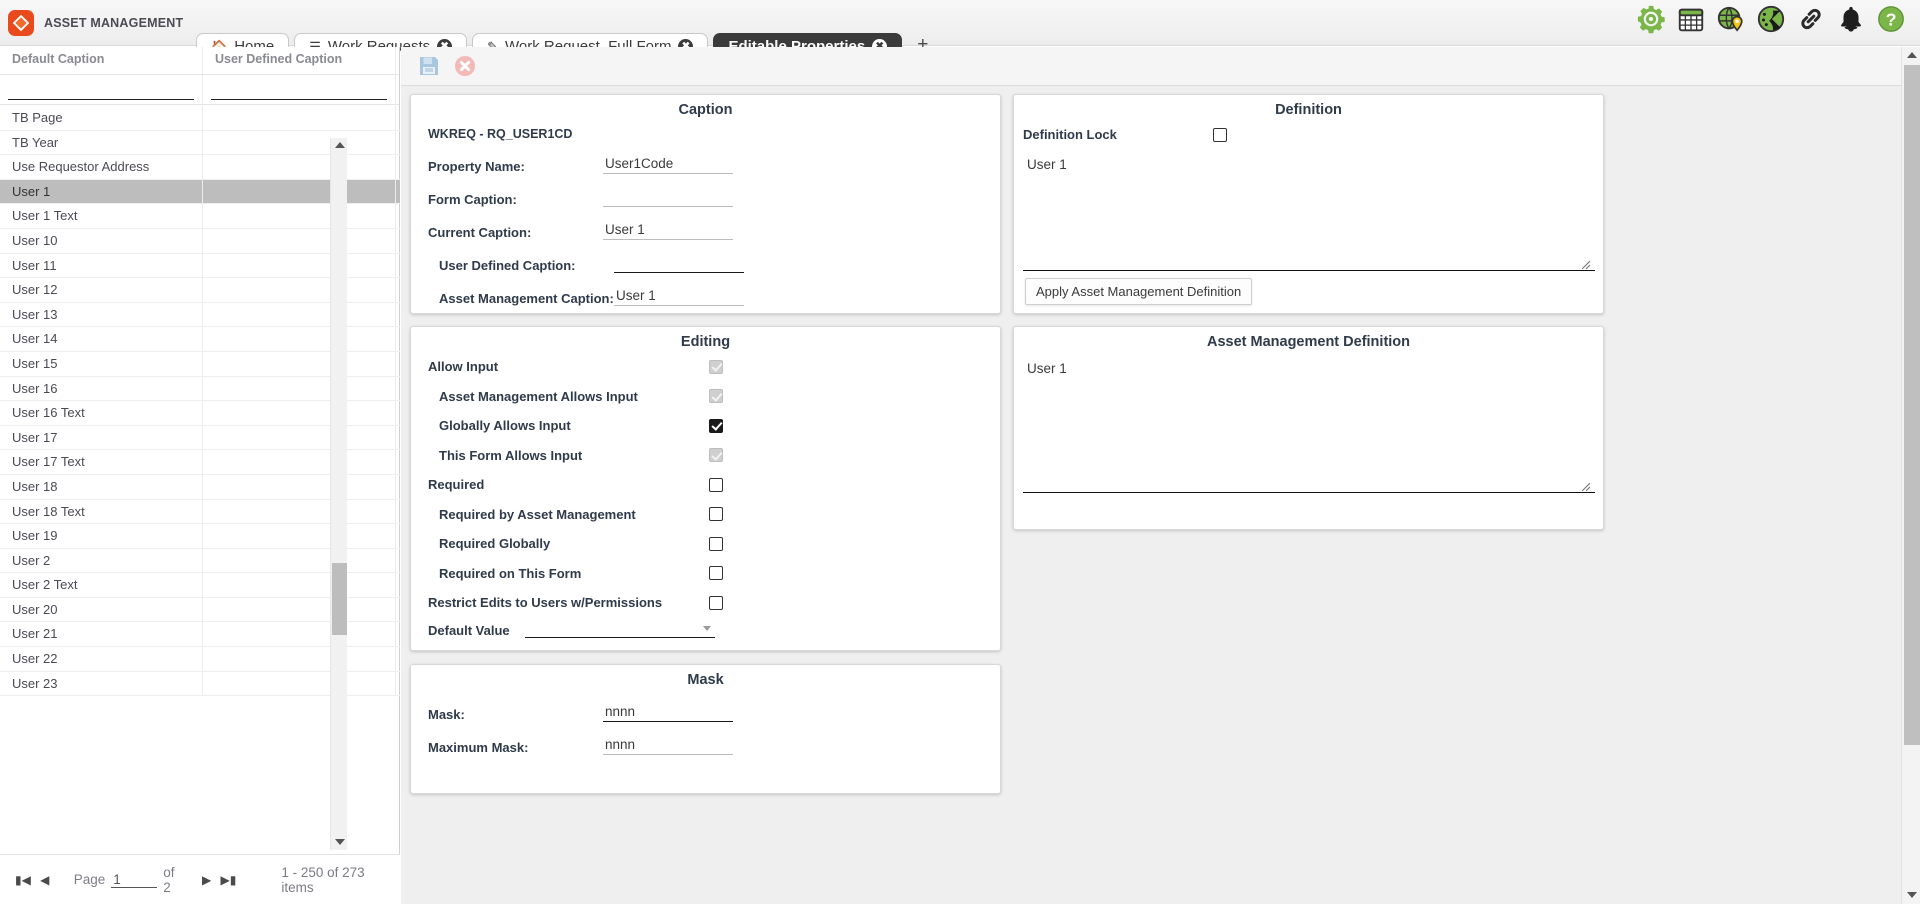 Image resolution: width=1920 pixels, height=904 pixels. I want to click on asset-management-definition-card: Asset Management Definition, so click(1308, 428).